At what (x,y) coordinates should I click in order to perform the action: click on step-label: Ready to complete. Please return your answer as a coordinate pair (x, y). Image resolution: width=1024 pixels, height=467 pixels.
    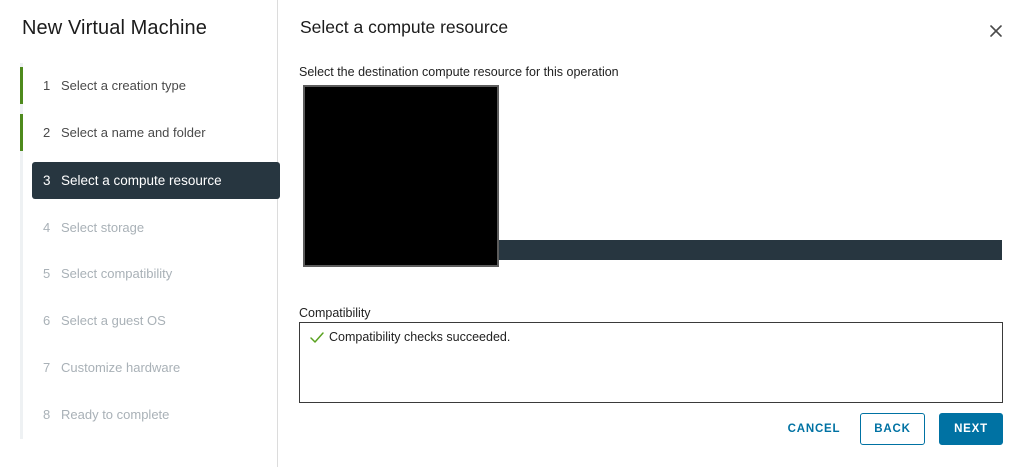
    Looking at the image, I should click on (115, 414).